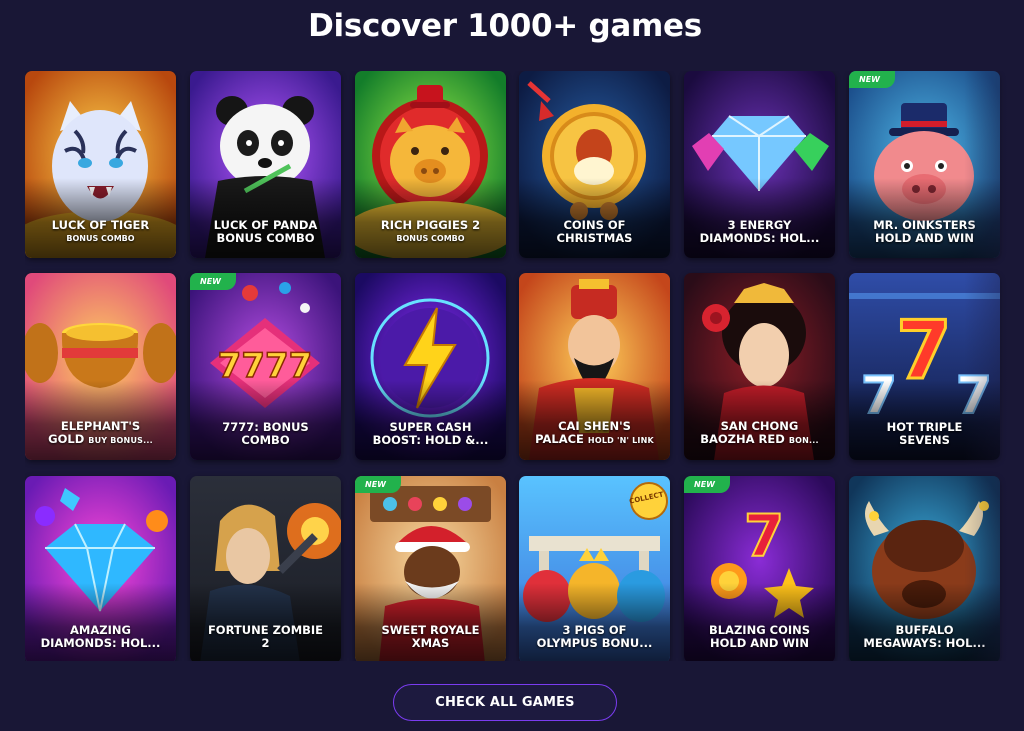 This screenshot has height=731, width=1024. I want to click on game-title-line2: SEVENS, so click(924, 440).